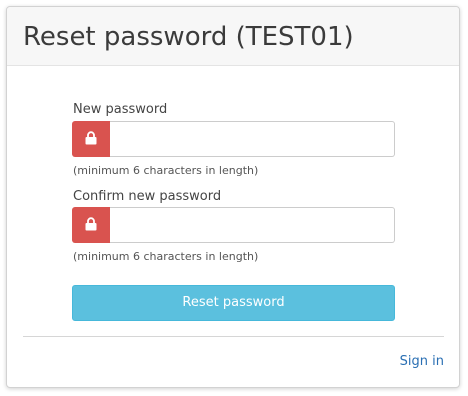 The image size is (468, 396). Describe the element at coordinates (422, 362) in the screenshot. I see `sign-in-link: Sign in` at that location.